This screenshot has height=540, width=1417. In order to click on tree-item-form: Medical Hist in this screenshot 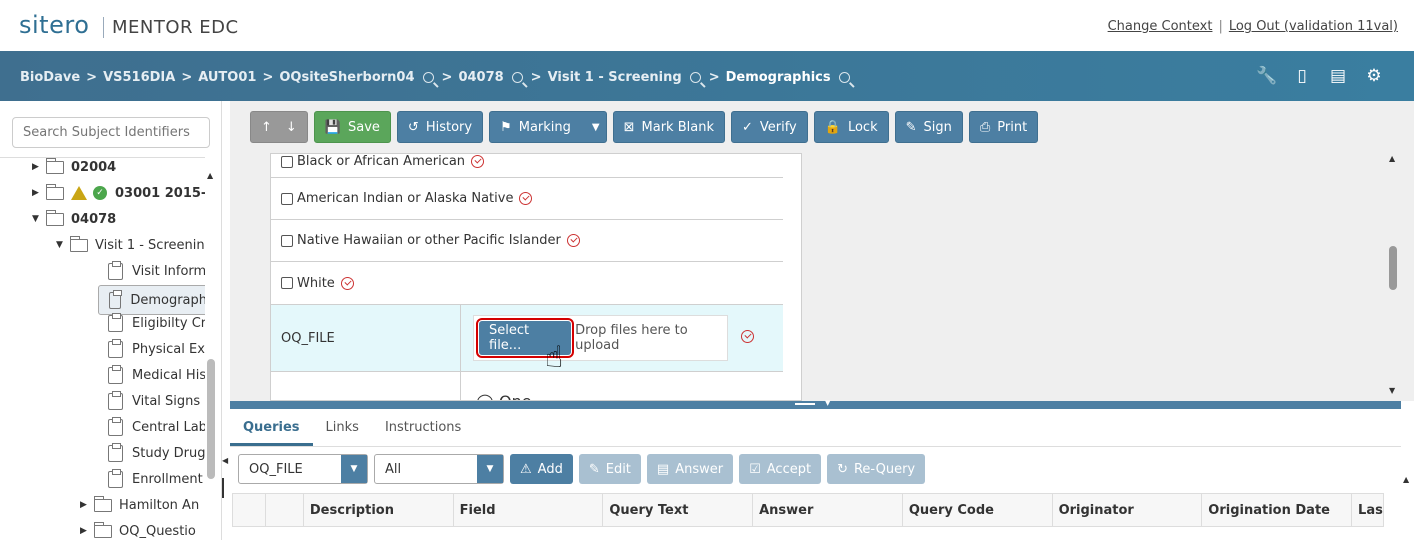, I will do `click(156, 375)`.